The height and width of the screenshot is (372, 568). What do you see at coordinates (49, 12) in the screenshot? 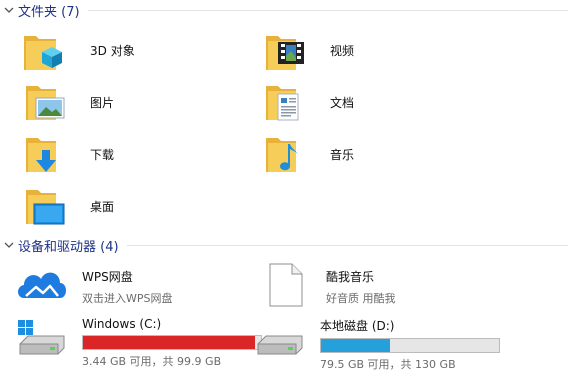
I see `section-title: 文件夹 (7)` at bounding box center [49, 12].